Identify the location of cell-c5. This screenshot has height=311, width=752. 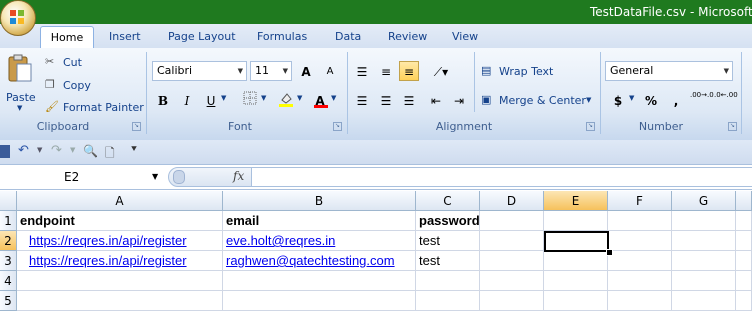
(448, 301).